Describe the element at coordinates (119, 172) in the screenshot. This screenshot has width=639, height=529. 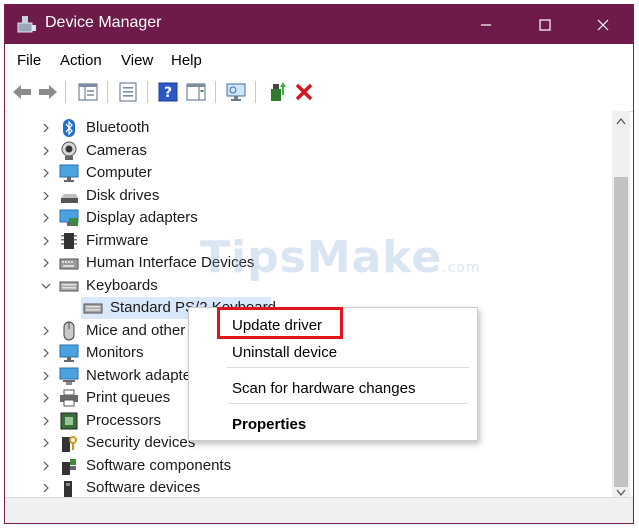
I see `tree-item-label: Computer` at that location.